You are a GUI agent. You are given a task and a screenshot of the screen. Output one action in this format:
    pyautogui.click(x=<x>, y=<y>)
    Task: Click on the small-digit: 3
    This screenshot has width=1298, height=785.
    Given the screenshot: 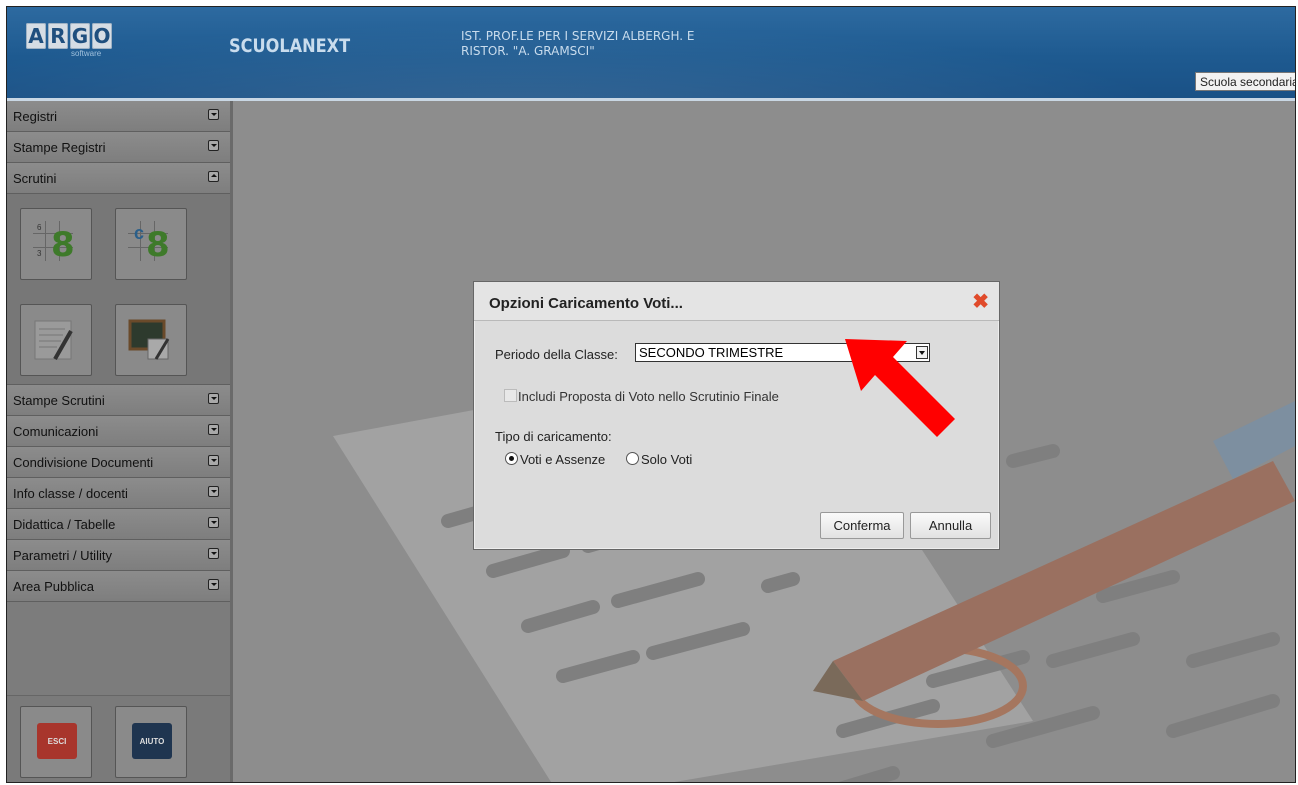 What is the action you would take?
    pyautogui.click(x=39, y=253)
    